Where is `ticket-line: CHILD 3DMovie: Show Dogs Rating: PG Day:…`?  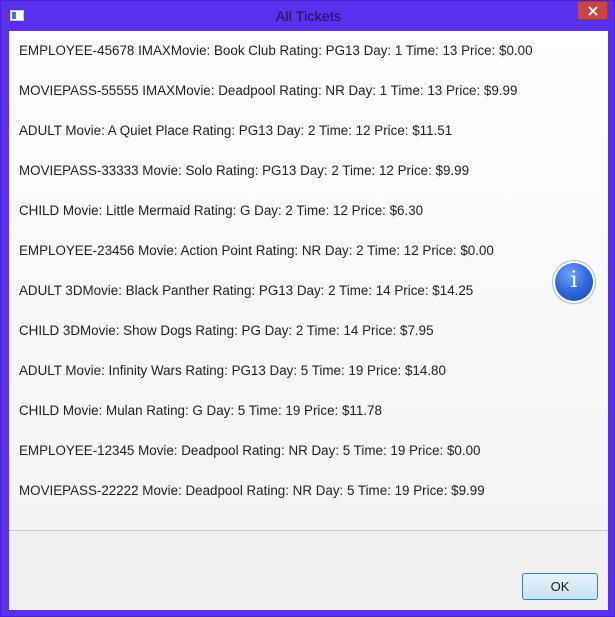 ticket-line: CHILD 3DMovie: Show Dogs Rating: PG Day:… is located at coordinates (226, 330).